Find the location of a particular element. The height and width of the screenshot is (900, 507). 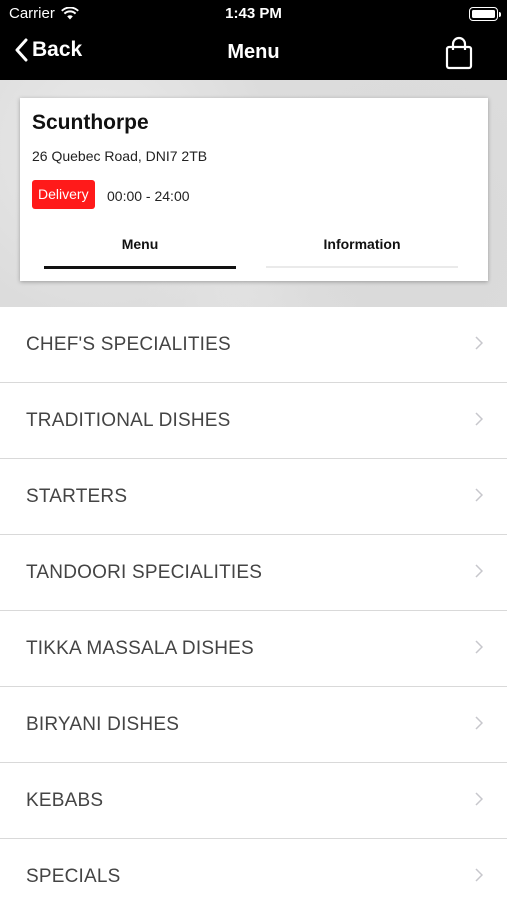

opening-hours: 00:00 - 24:00 is located at coordinates (148, 196).